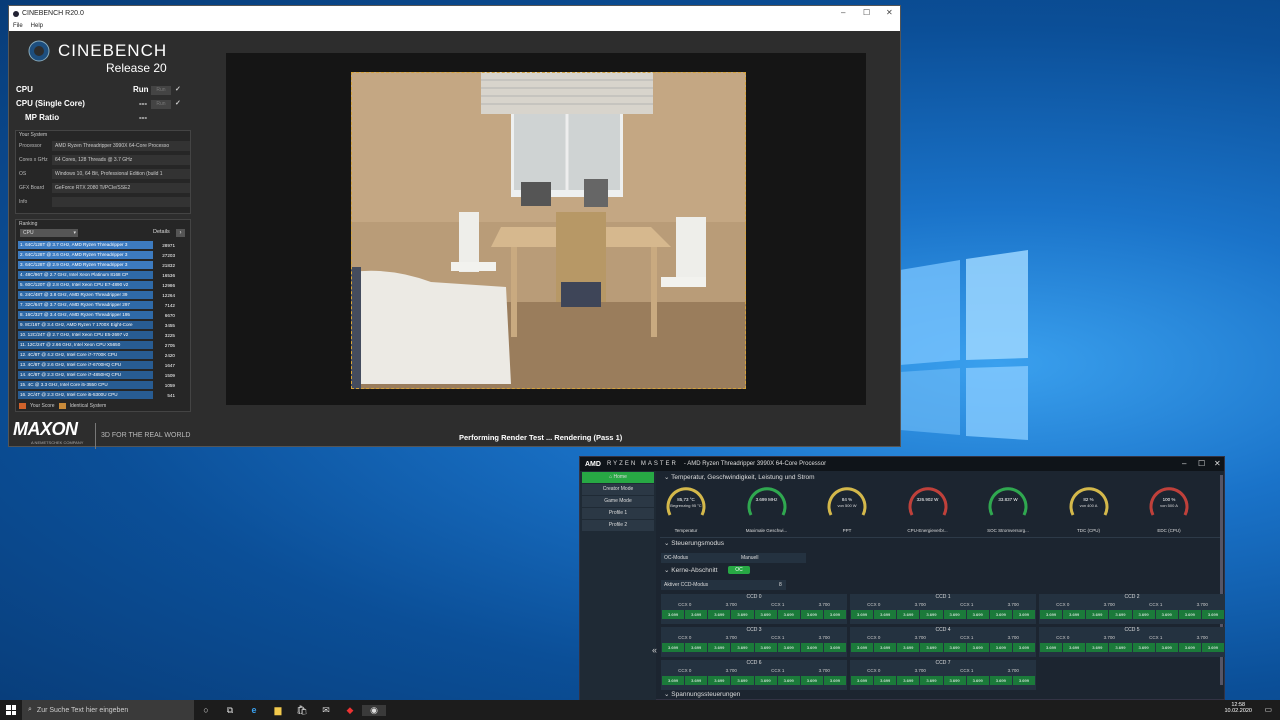 The image size is (1280, 720). What do you see at coordinates (350, 710) in the screenshot?
I see `ryzen-master-taskbar-icon: ◆` at bounding box center [350, 710].